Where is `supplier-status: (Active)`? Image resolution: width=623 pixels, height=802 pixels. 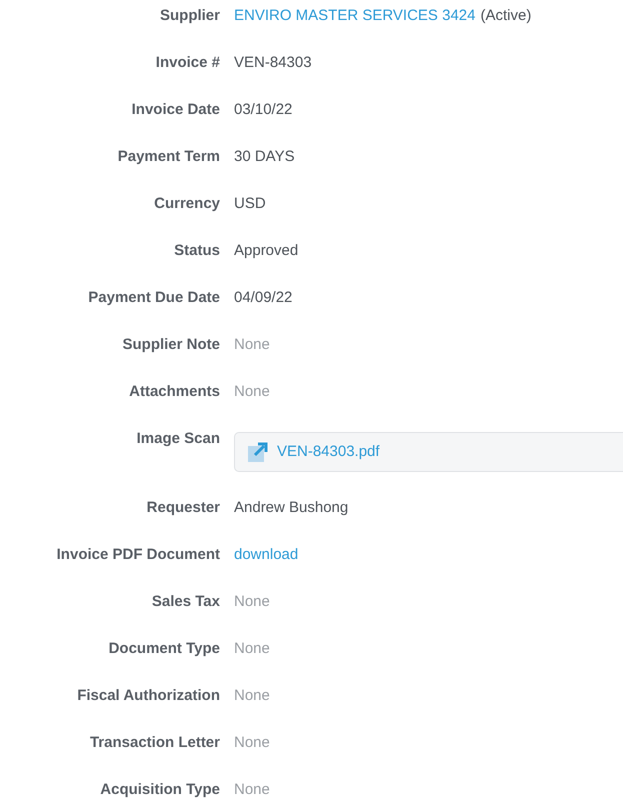 supplier-status: (Active) is located at coordinates (506, 16).